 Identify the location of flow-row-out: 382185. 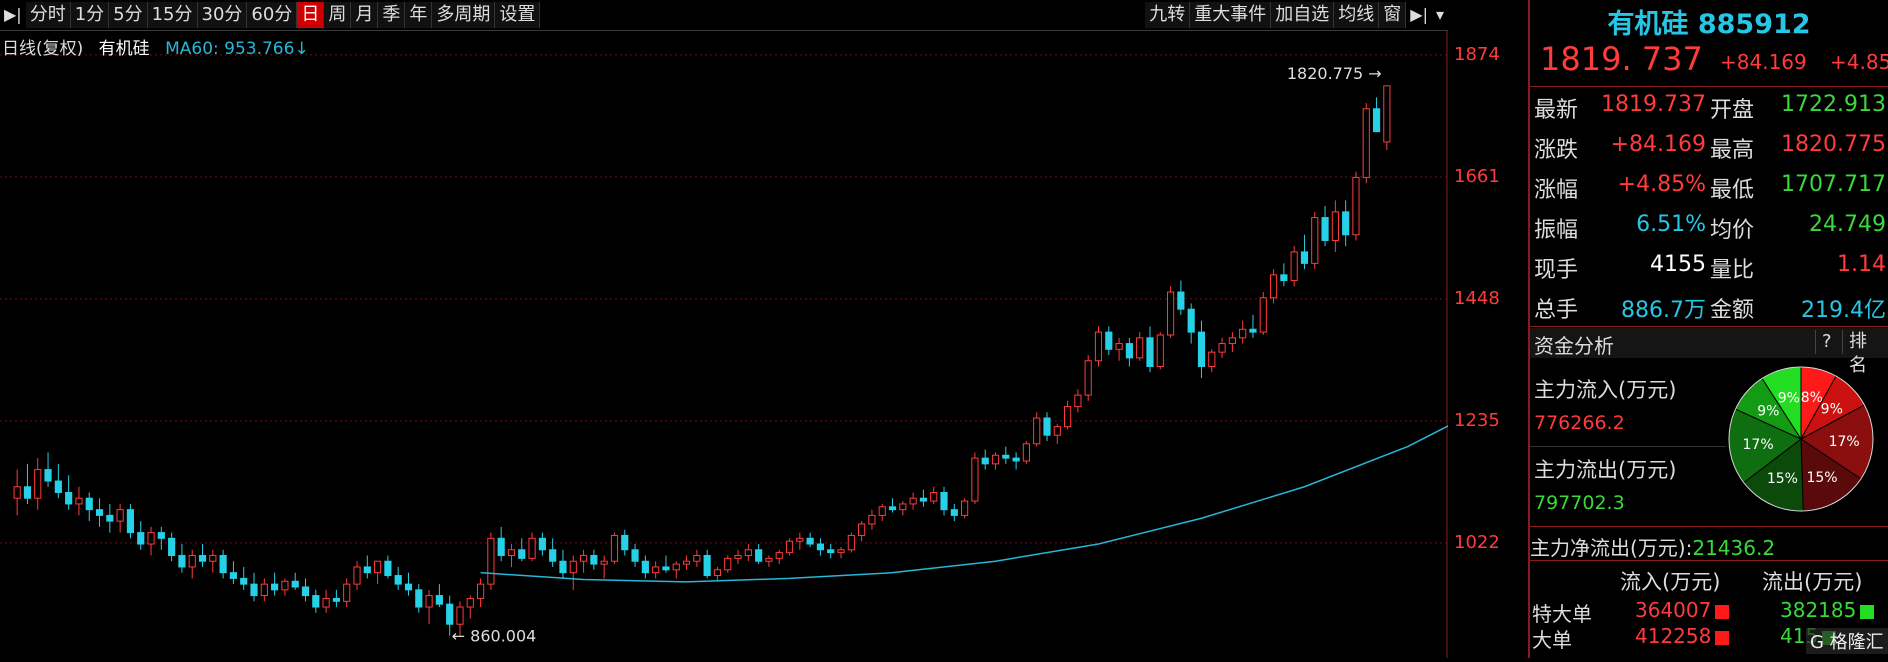
(1827, 610).